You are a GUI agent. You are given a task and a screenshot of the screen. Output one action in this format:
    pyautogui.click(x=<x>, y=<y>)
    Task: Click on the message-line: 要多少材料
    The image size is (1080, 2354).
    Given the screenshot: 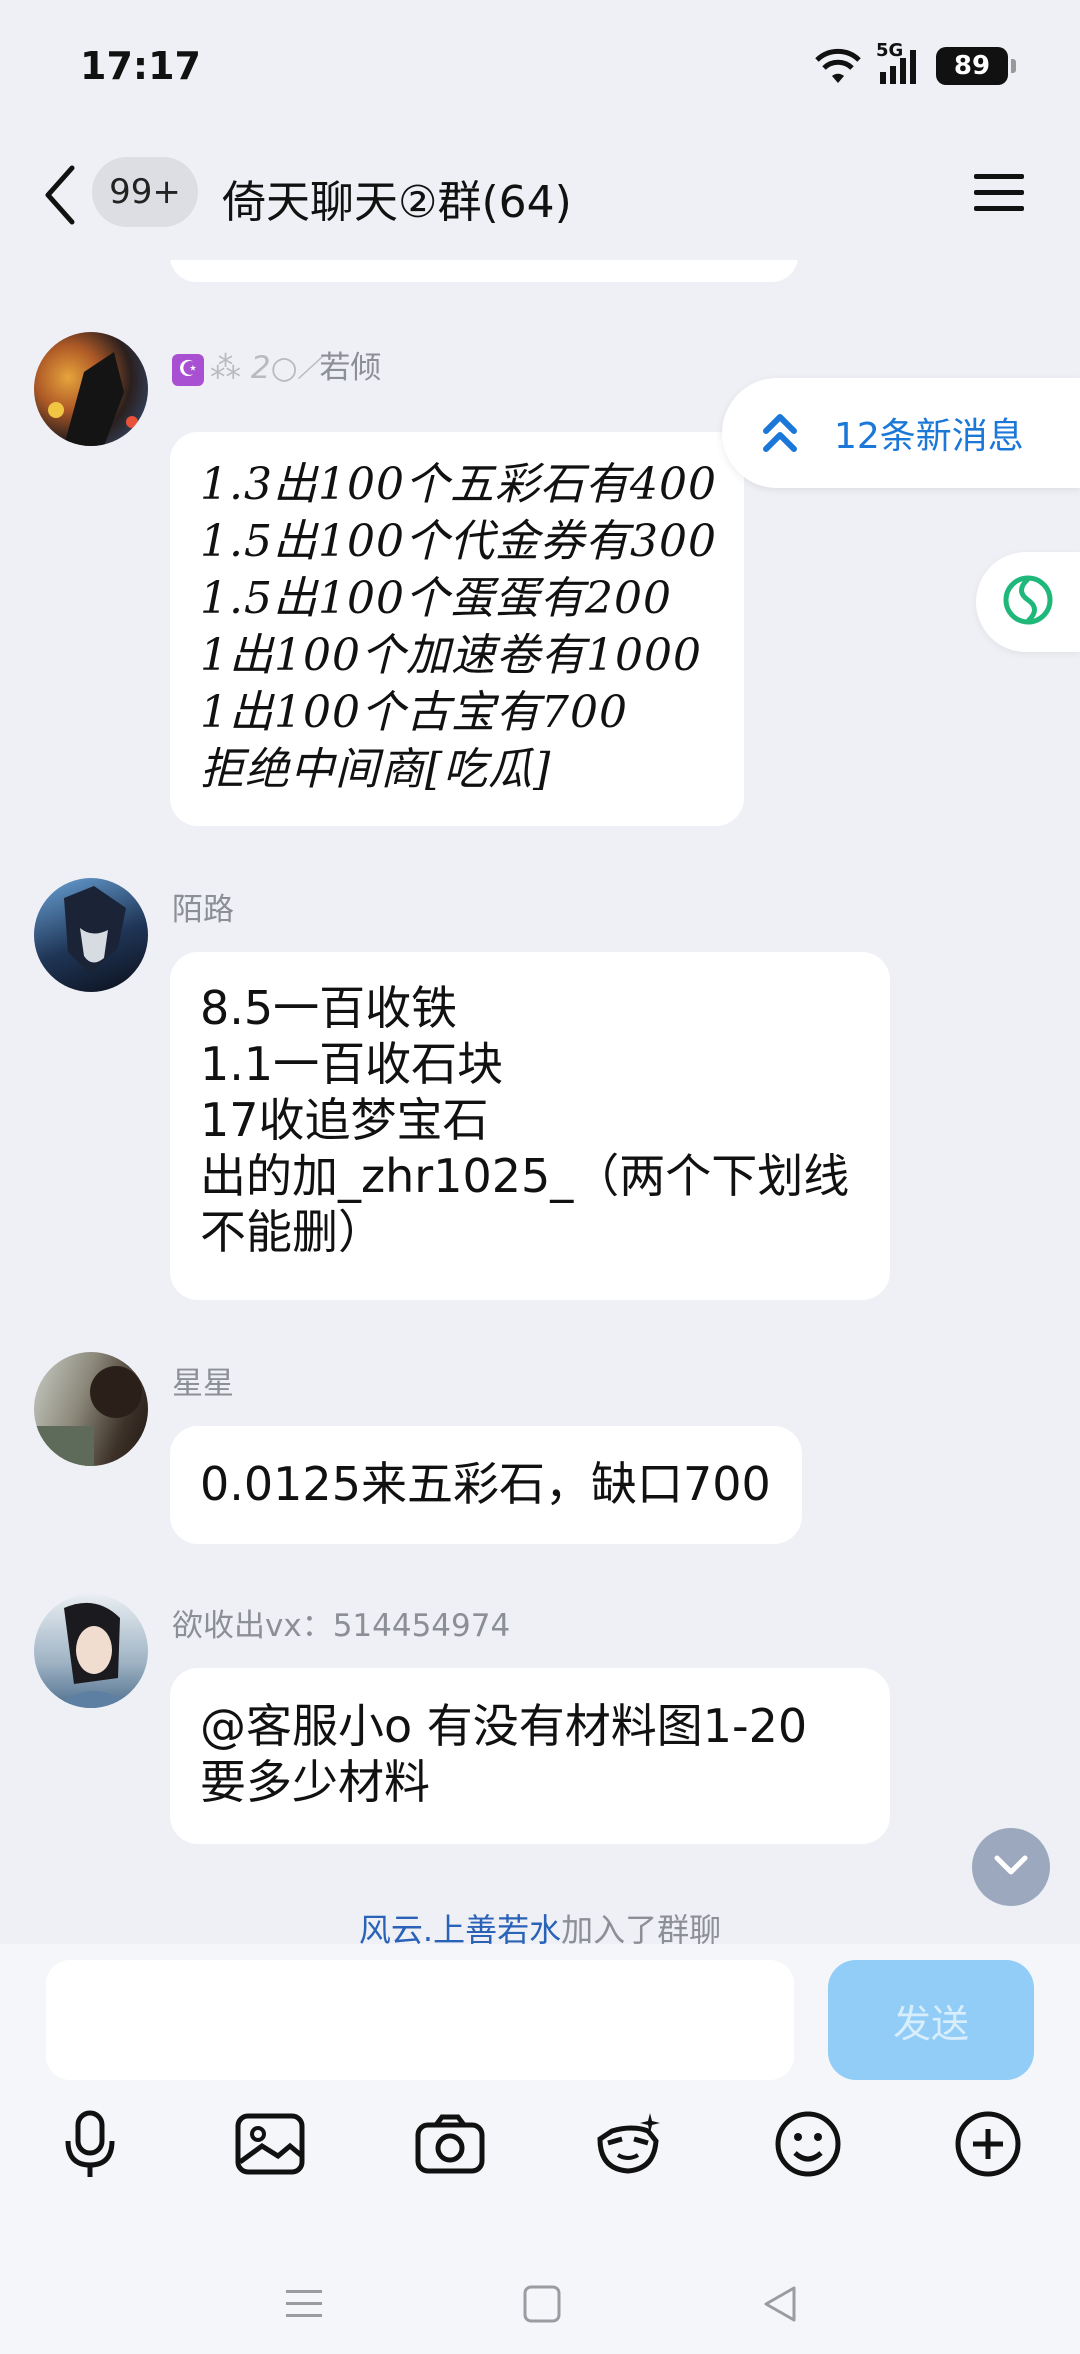 What is the action you would take?
    pyautogui.click(x=315, y=1782)
    